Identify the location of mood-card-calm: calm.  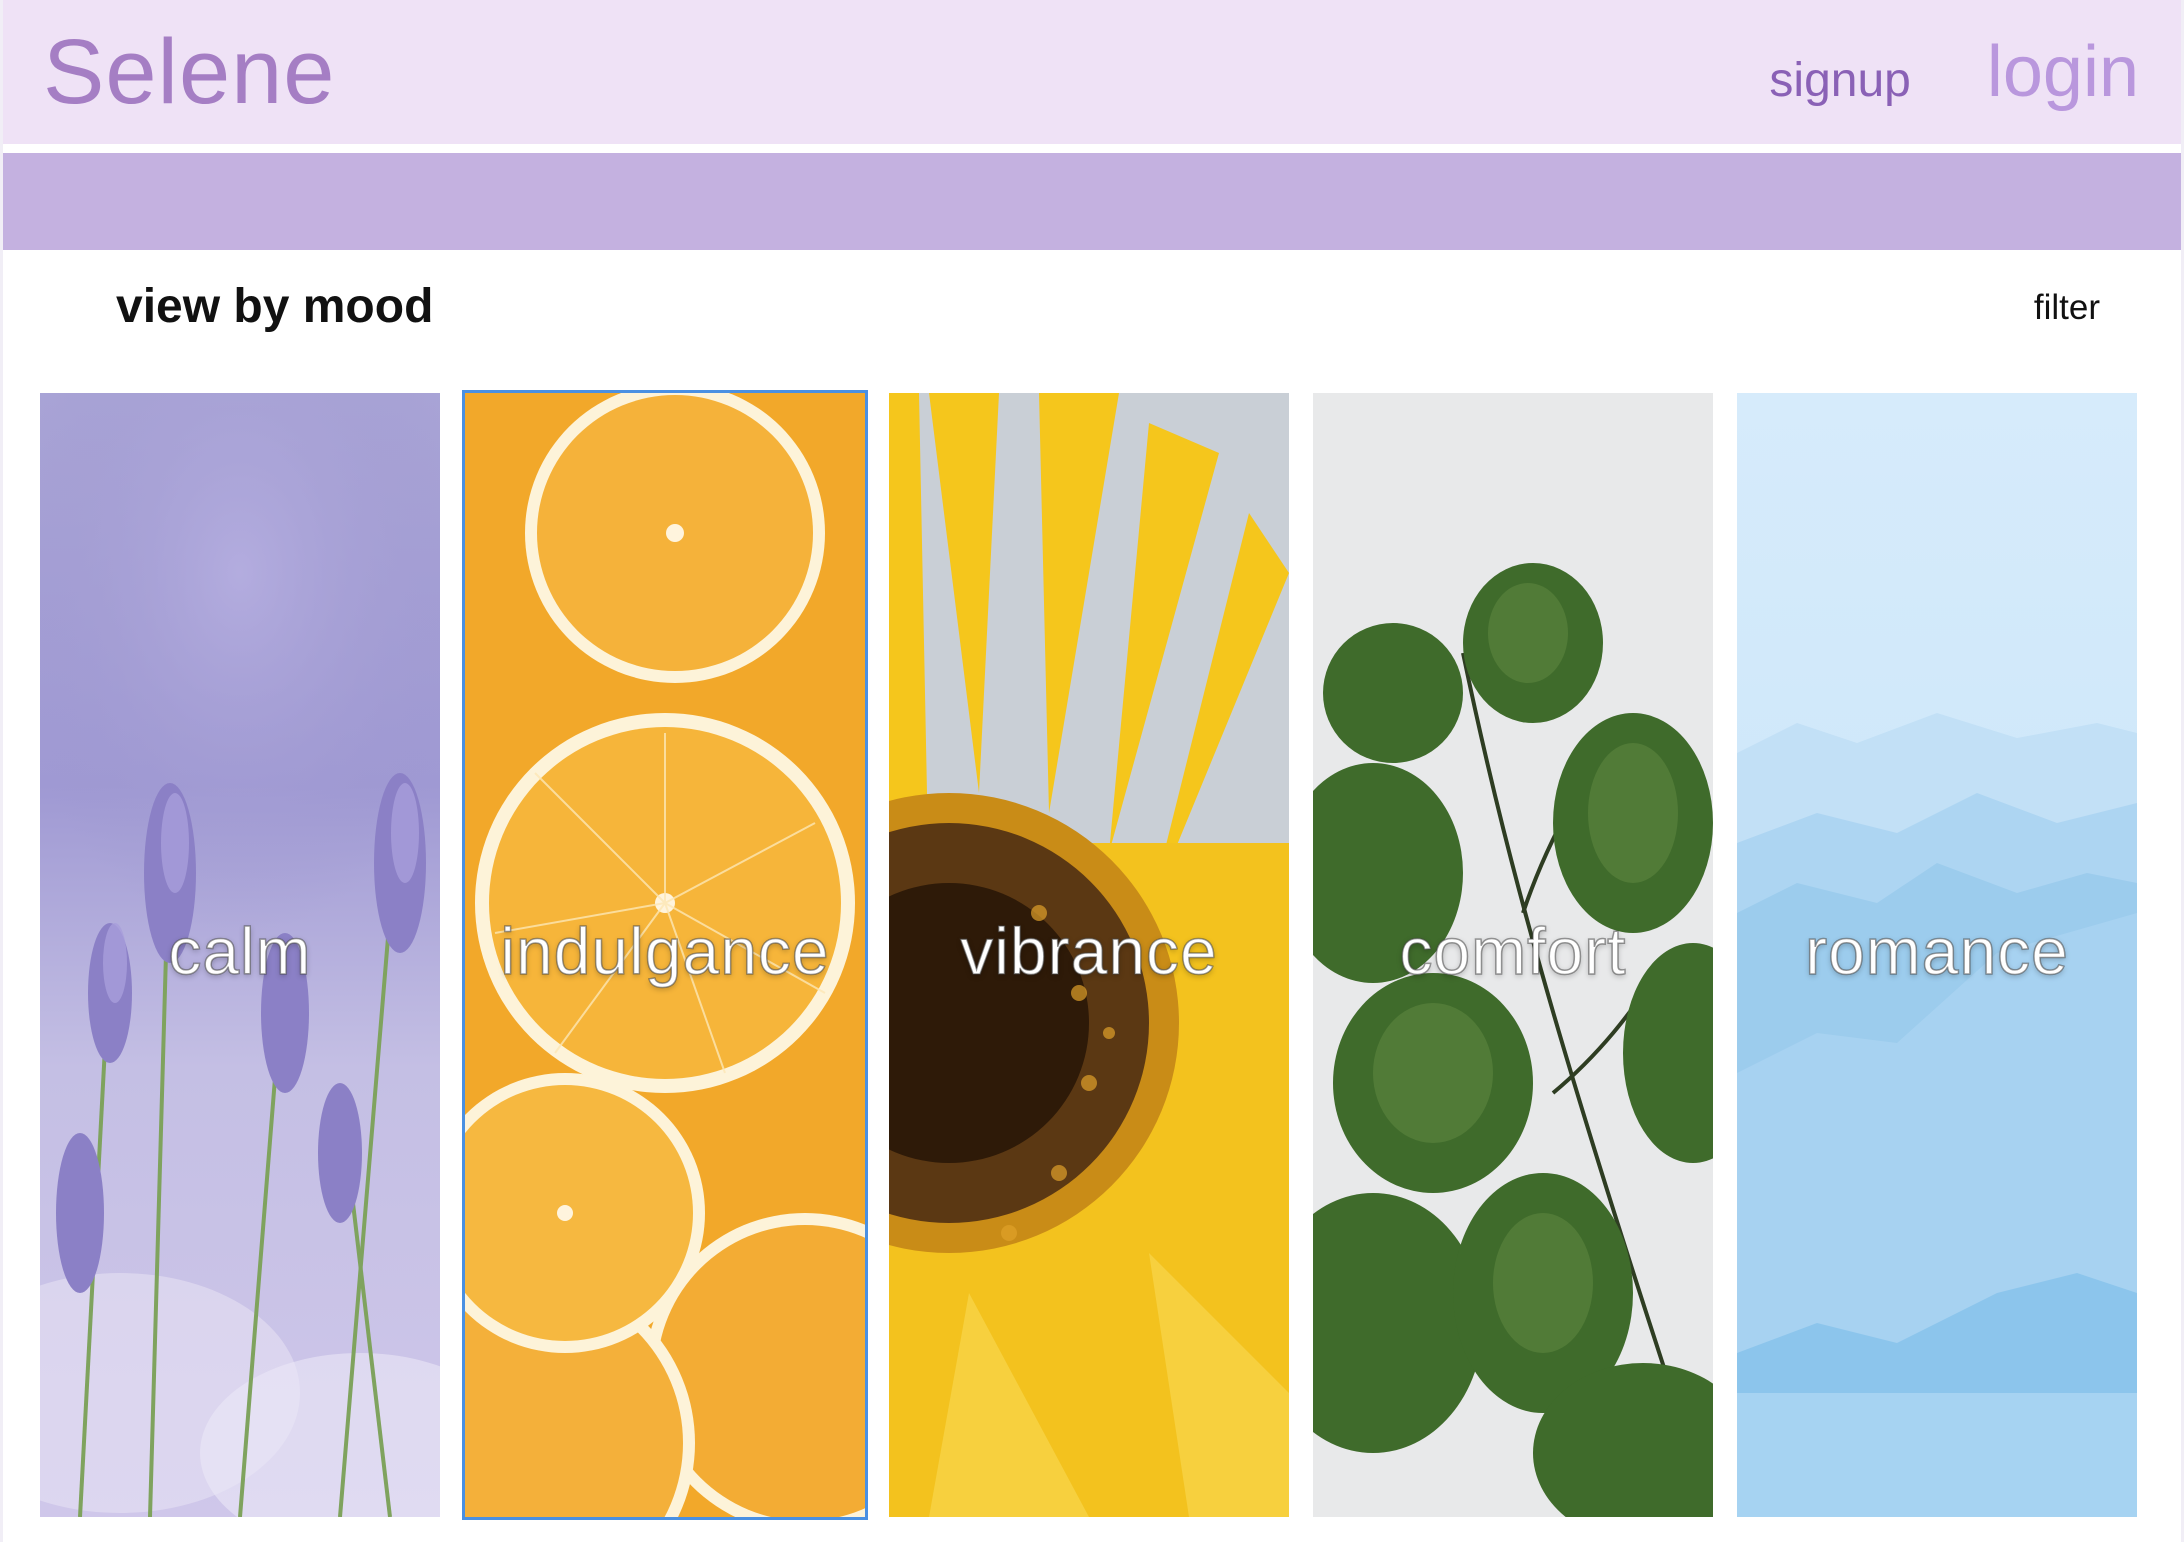
(240, 955).